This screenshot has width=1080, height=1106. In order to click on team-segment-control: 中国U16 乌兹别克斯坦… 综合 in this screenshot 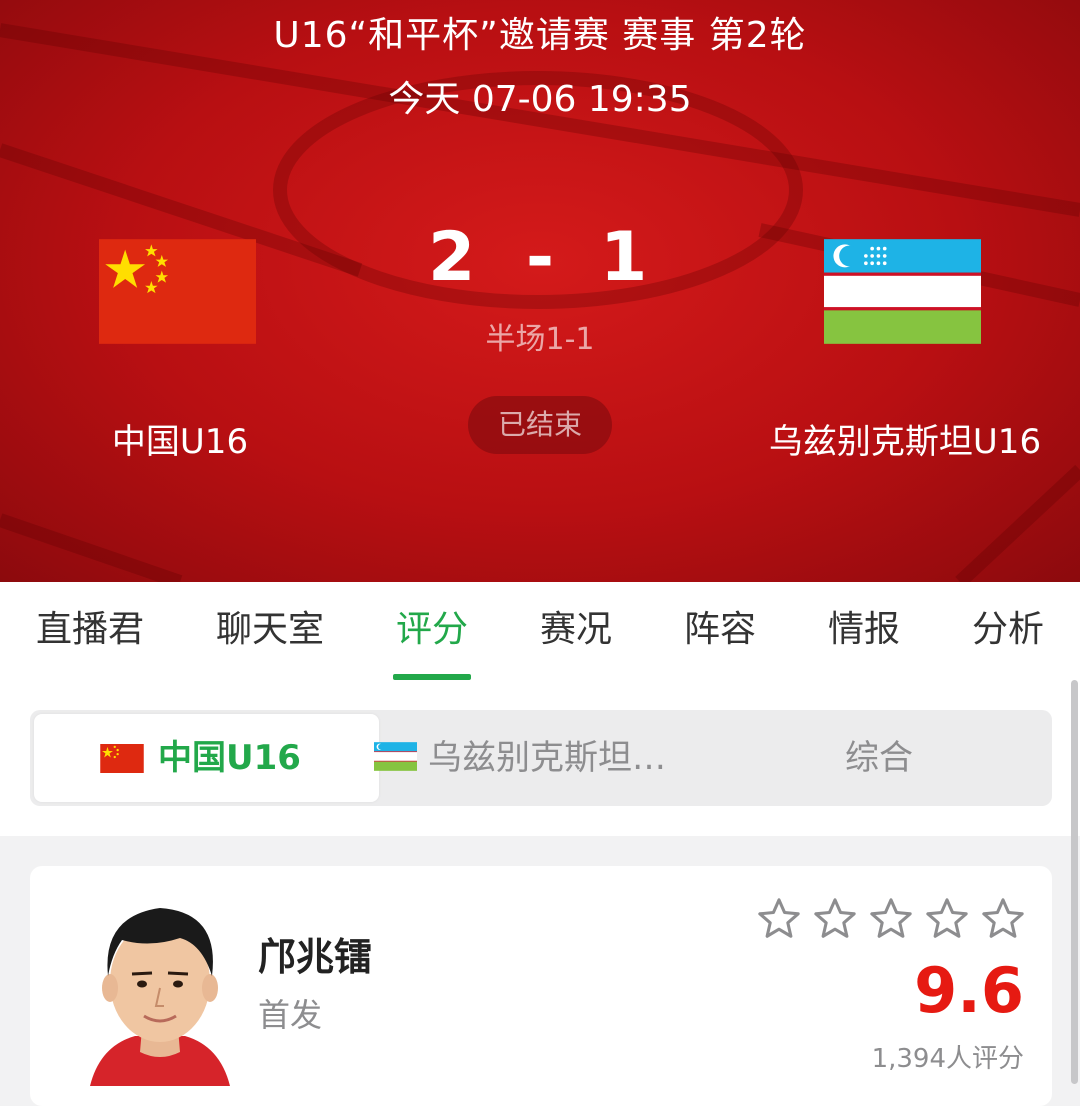, I will do `click(541, 758)`.